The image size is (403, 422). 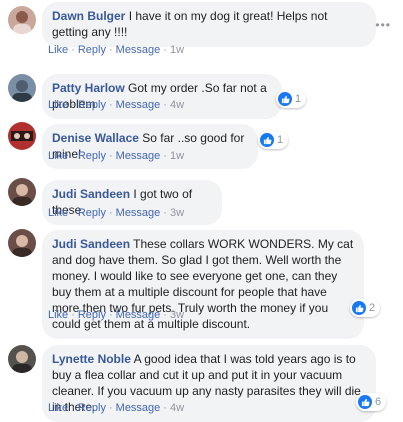 I want to click on reaction-number: 2, so click(x=372, y=308).